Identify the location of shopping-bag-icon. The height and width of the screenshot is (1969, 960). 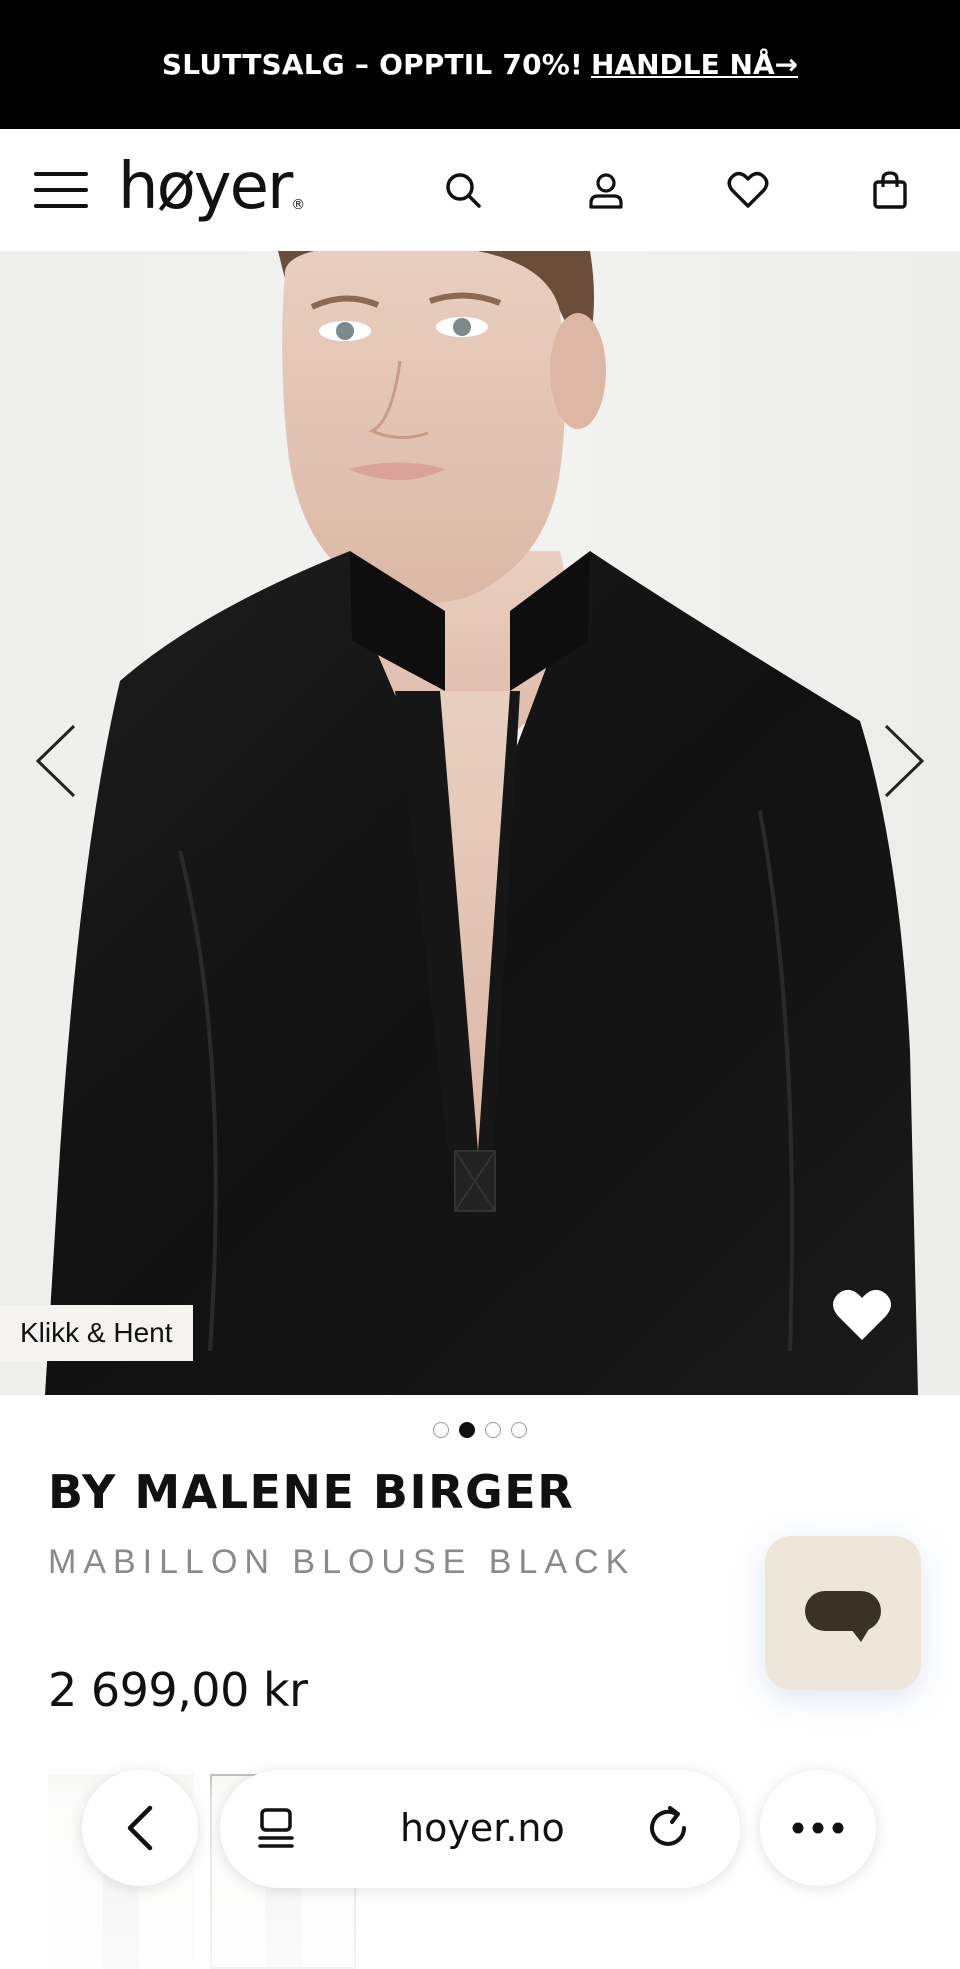
(890, 190).